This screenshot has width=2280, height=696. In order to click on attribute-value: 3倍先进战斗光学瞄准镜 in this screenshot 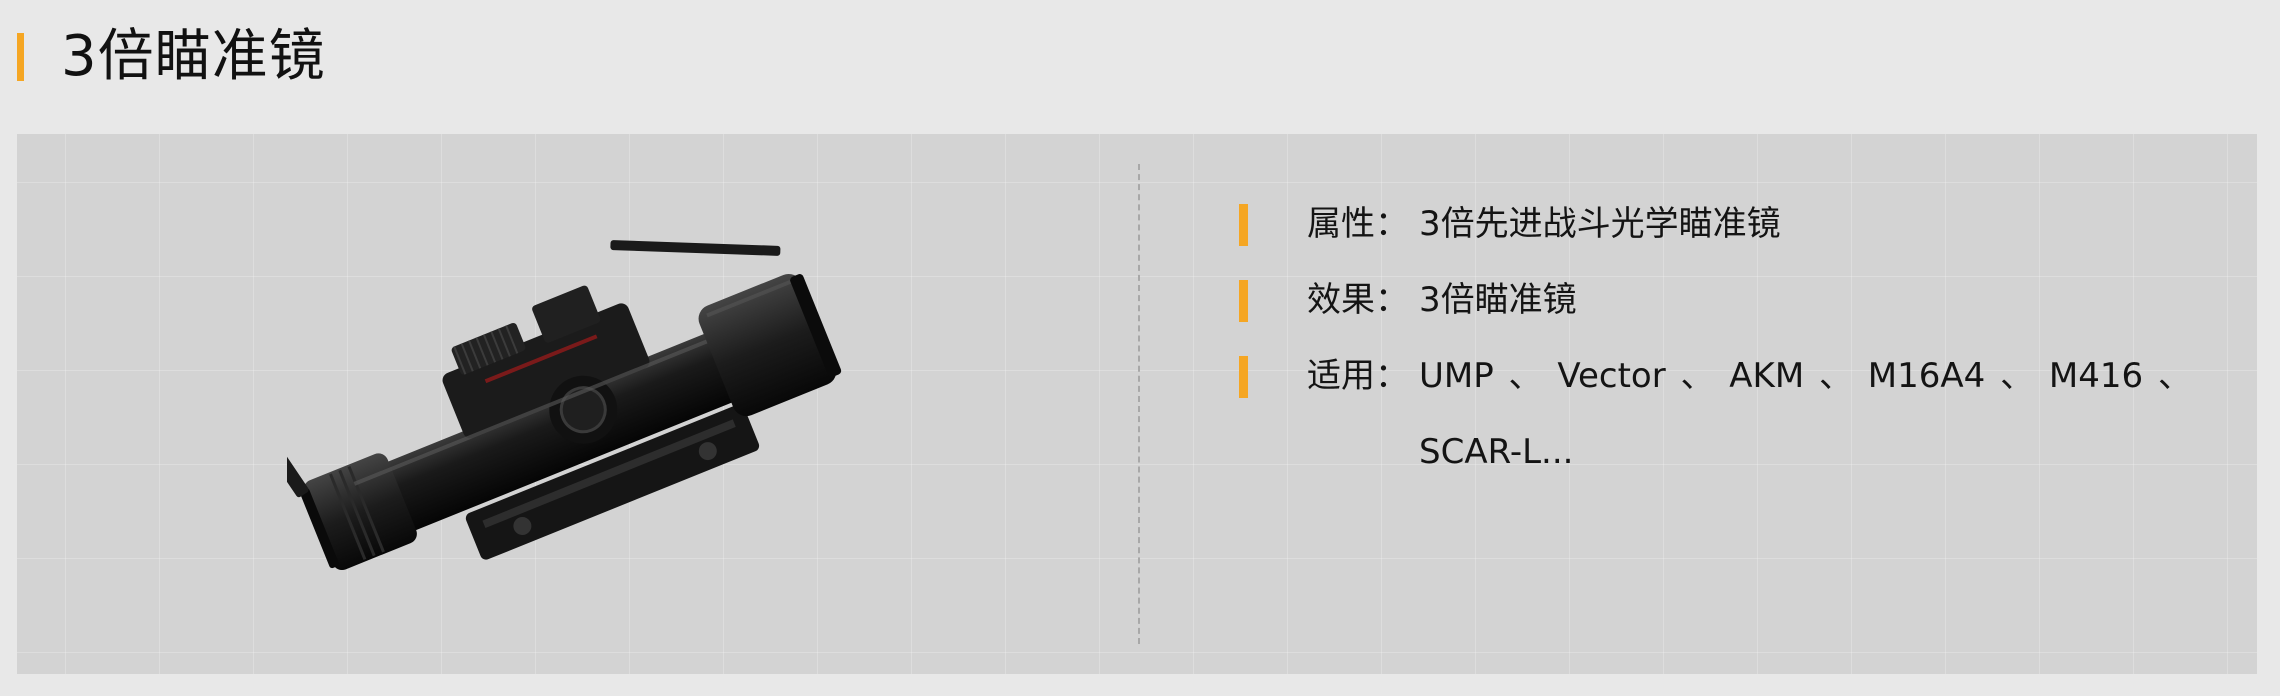, I will do `click(1600, 224)`.